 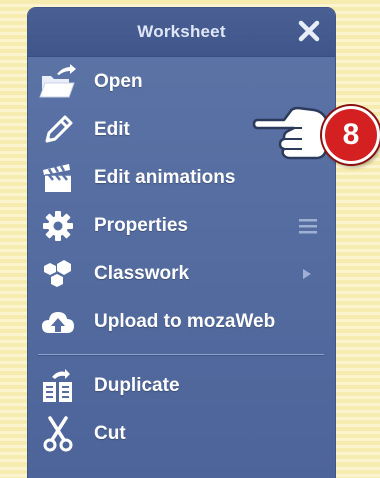 I want to click on menu-item-properties: Properties, so click(x=183, y=226).